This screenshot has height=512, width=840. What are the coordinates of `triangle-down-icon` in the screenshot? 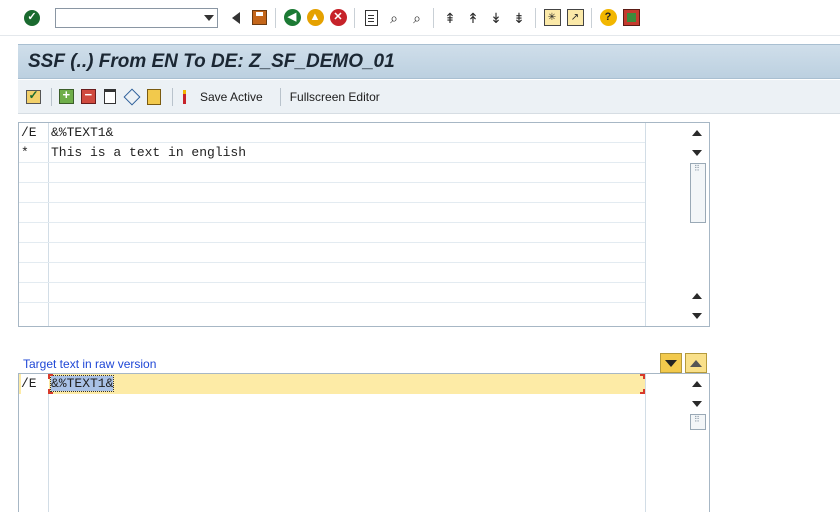 It's located at (671, 363).